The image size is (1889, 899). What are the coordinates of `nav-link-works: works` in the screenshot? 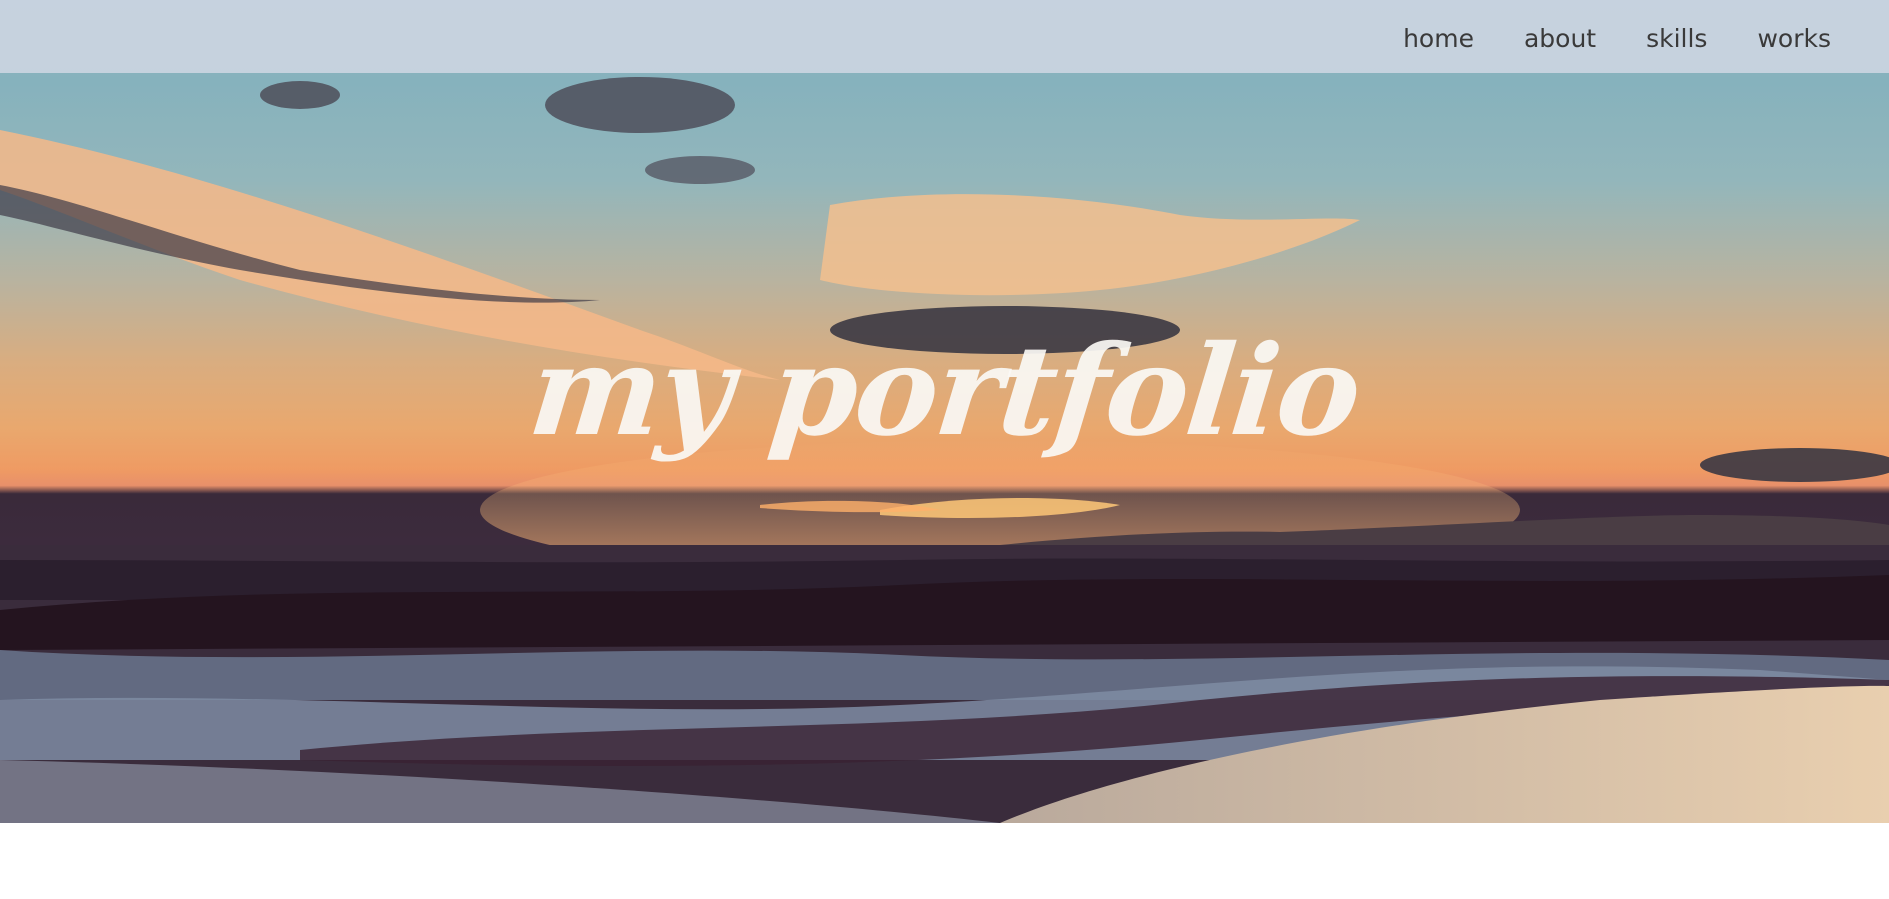 It's located at (1794, 36).